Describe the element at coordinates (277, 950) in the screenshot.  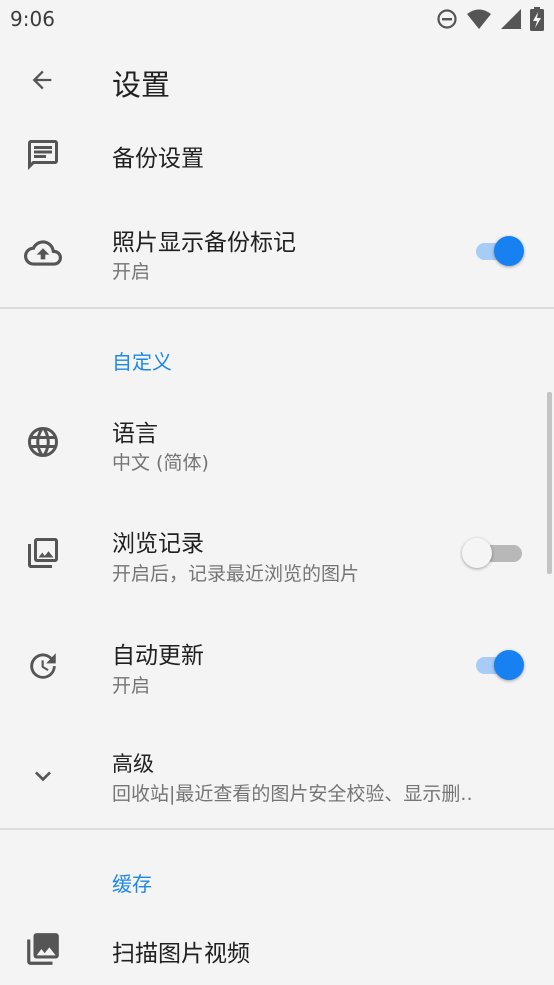
I see `scan-media-row: 扫描图片视频` at that location.